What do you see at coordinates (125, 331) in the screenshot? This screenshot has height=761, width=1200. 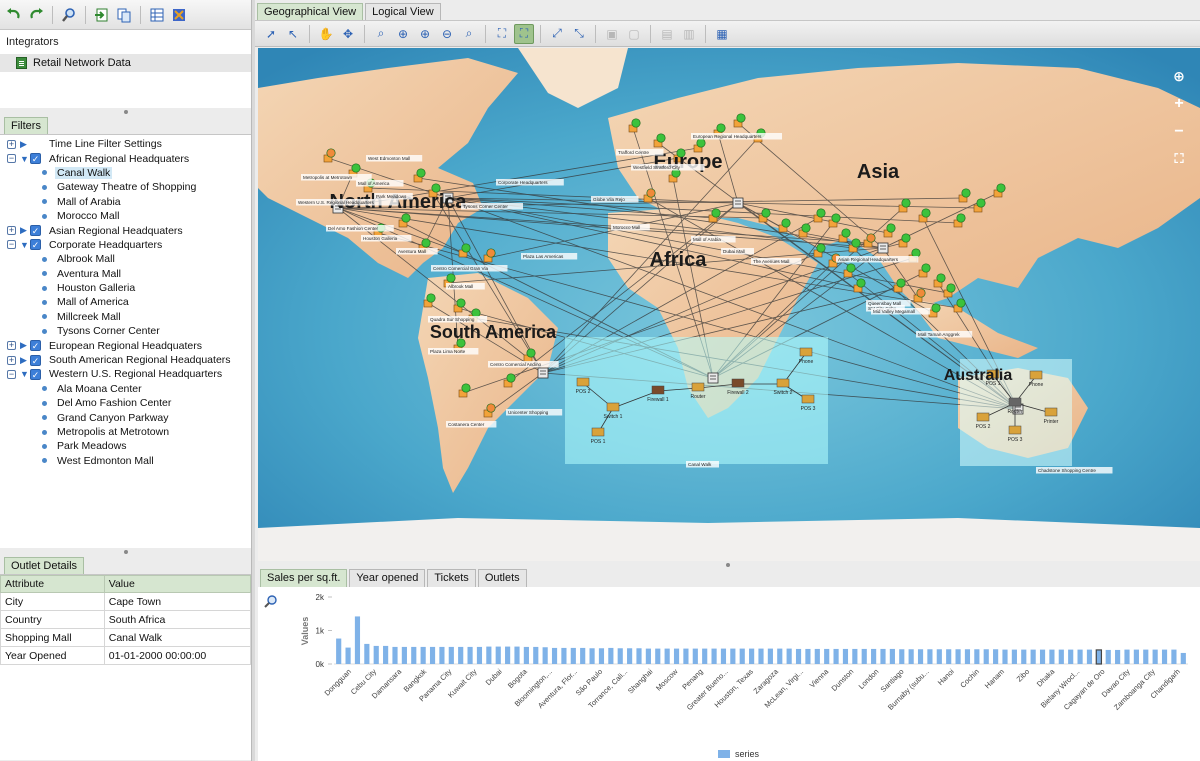 I see `tree-leaf: Tysons Corner Center` at bounding box center [125, 331].